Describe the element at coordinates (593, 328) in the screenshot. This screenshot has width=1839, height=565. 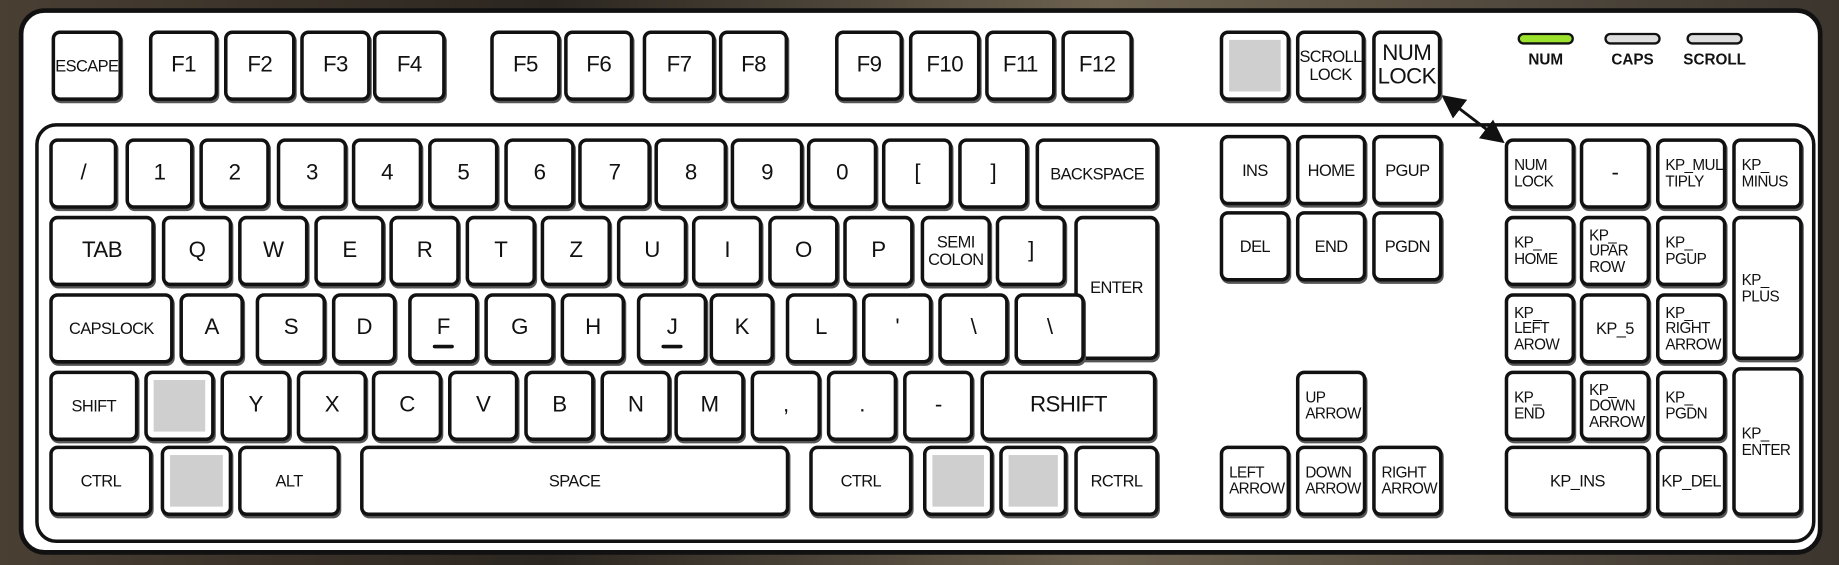
I see `key-h: H` at that location.